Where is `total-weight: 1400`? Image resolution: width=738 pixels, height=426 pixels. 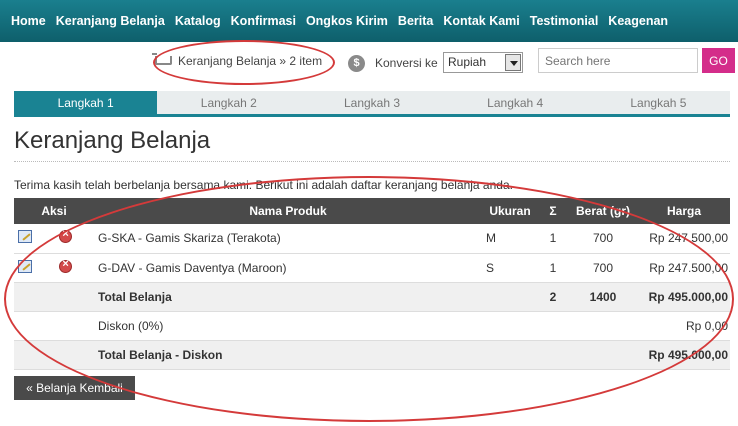
total-weight: 1400 is located at coordinates (603, 297).